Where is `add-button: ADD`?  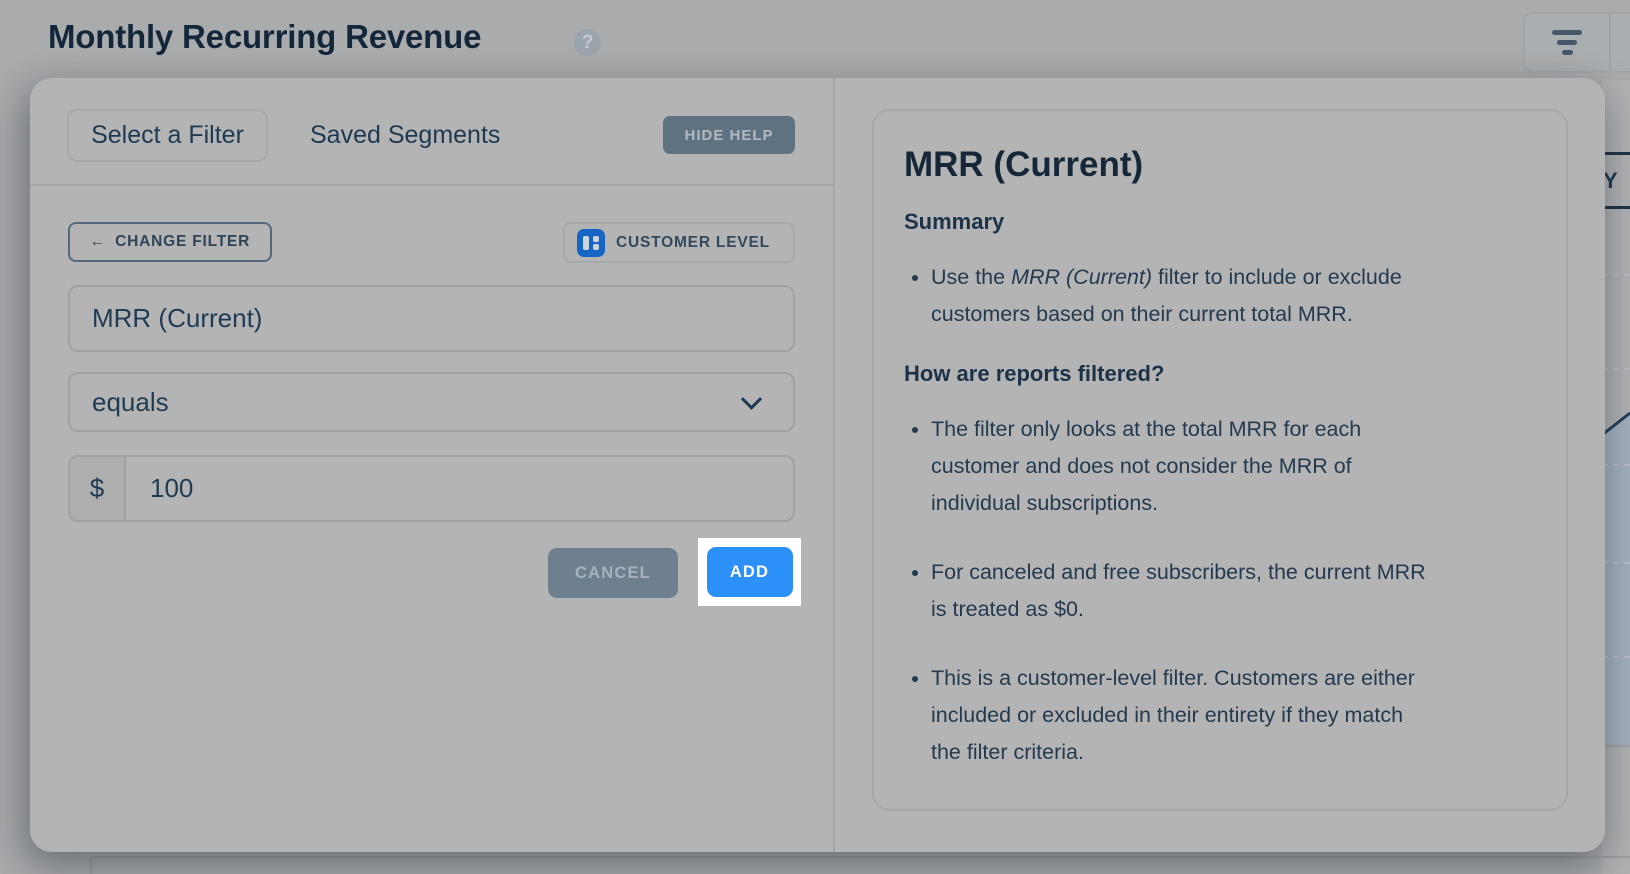 add-button: ADD is located at coordinates (749, 572).